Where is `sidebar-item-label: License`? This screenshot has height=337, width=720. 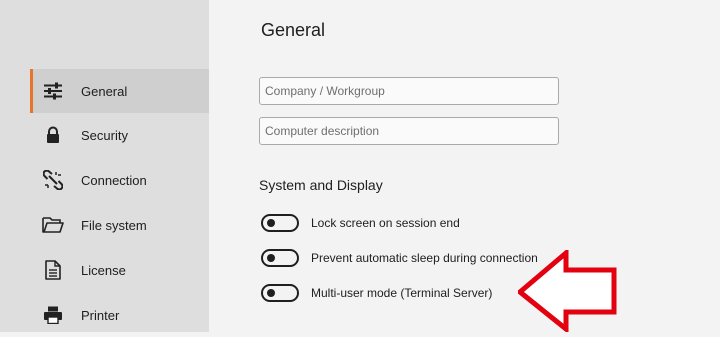
sidebar-item-label: License is located at coordinates (103, 270).